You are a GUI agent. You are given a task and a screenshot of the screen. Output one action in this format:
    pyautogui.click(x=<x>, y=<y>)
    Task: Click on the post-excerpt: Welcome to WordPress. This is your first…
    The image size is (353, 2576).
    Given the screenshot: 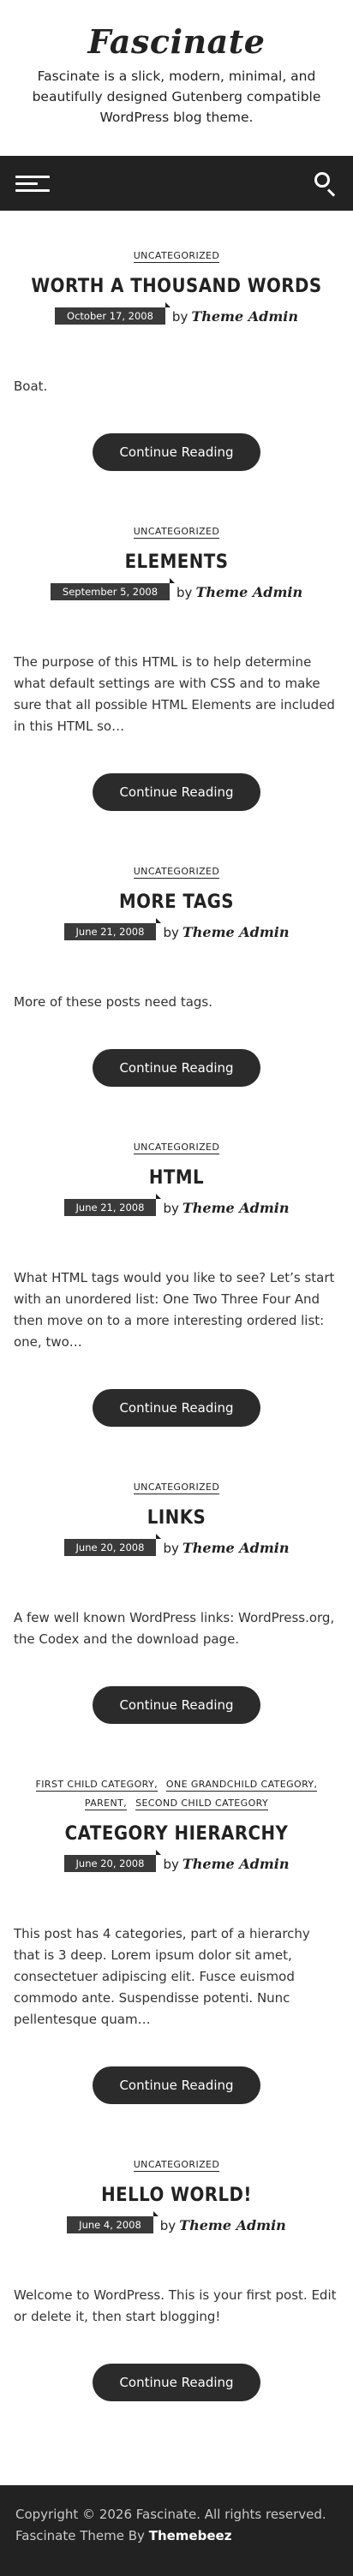 What is the action you would take?
    pyautogui.click(x=175, y=2305)
    